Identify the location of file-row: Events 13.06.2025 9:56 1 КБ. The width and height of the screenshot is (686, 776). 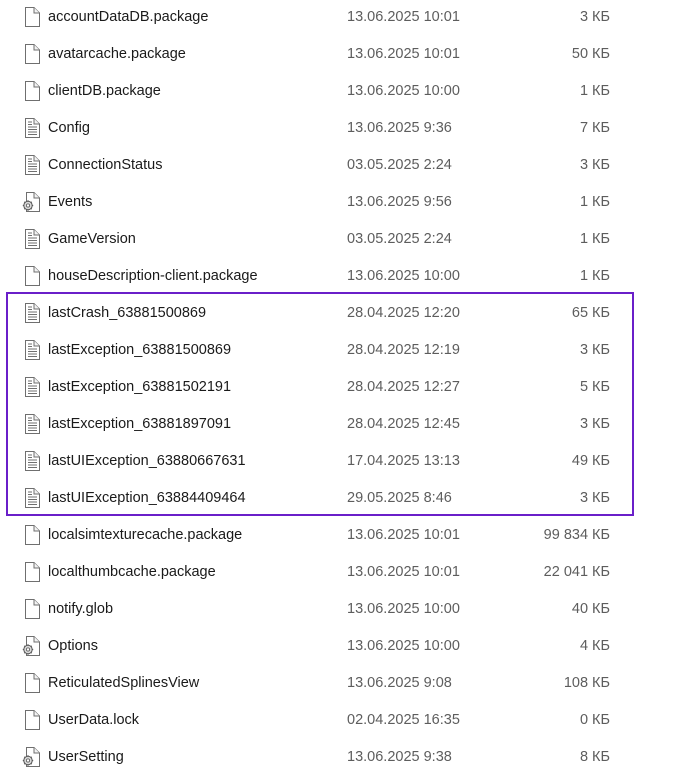
(343, 202).